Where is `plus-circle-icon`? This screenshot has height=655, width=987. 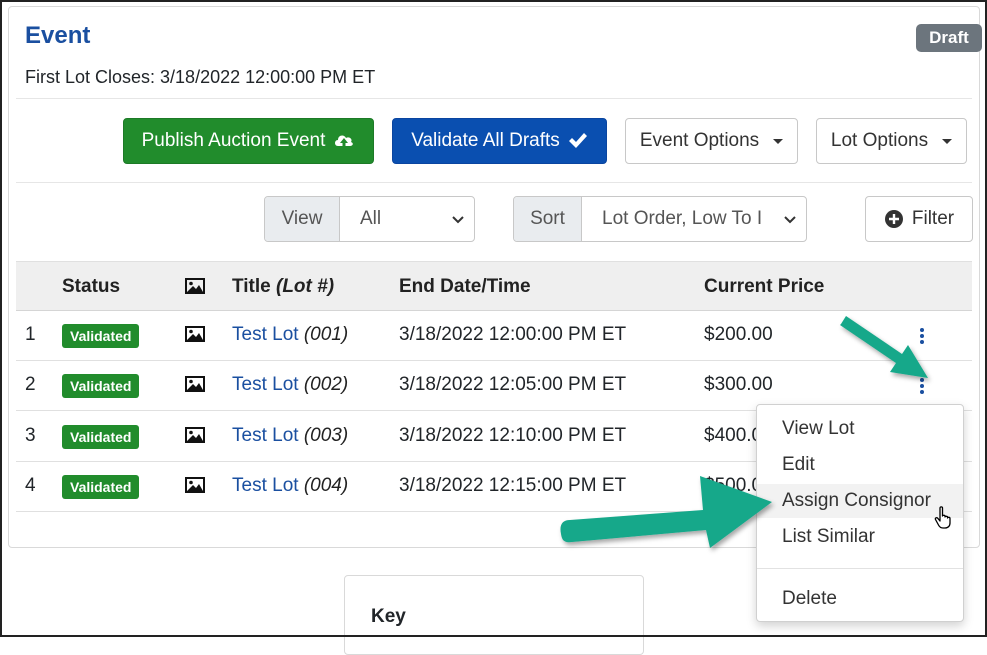 plus-circle-icon is located at coordinates (893, 219).